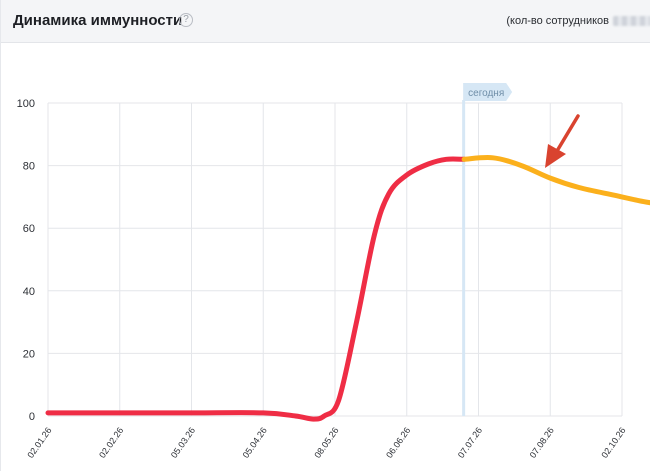 The image size is (650, 471). What do you see at coordinates (470, 442) in the screenshot?
I see `x-tick-label: 07.07.26` at bounding box center [470, 442].